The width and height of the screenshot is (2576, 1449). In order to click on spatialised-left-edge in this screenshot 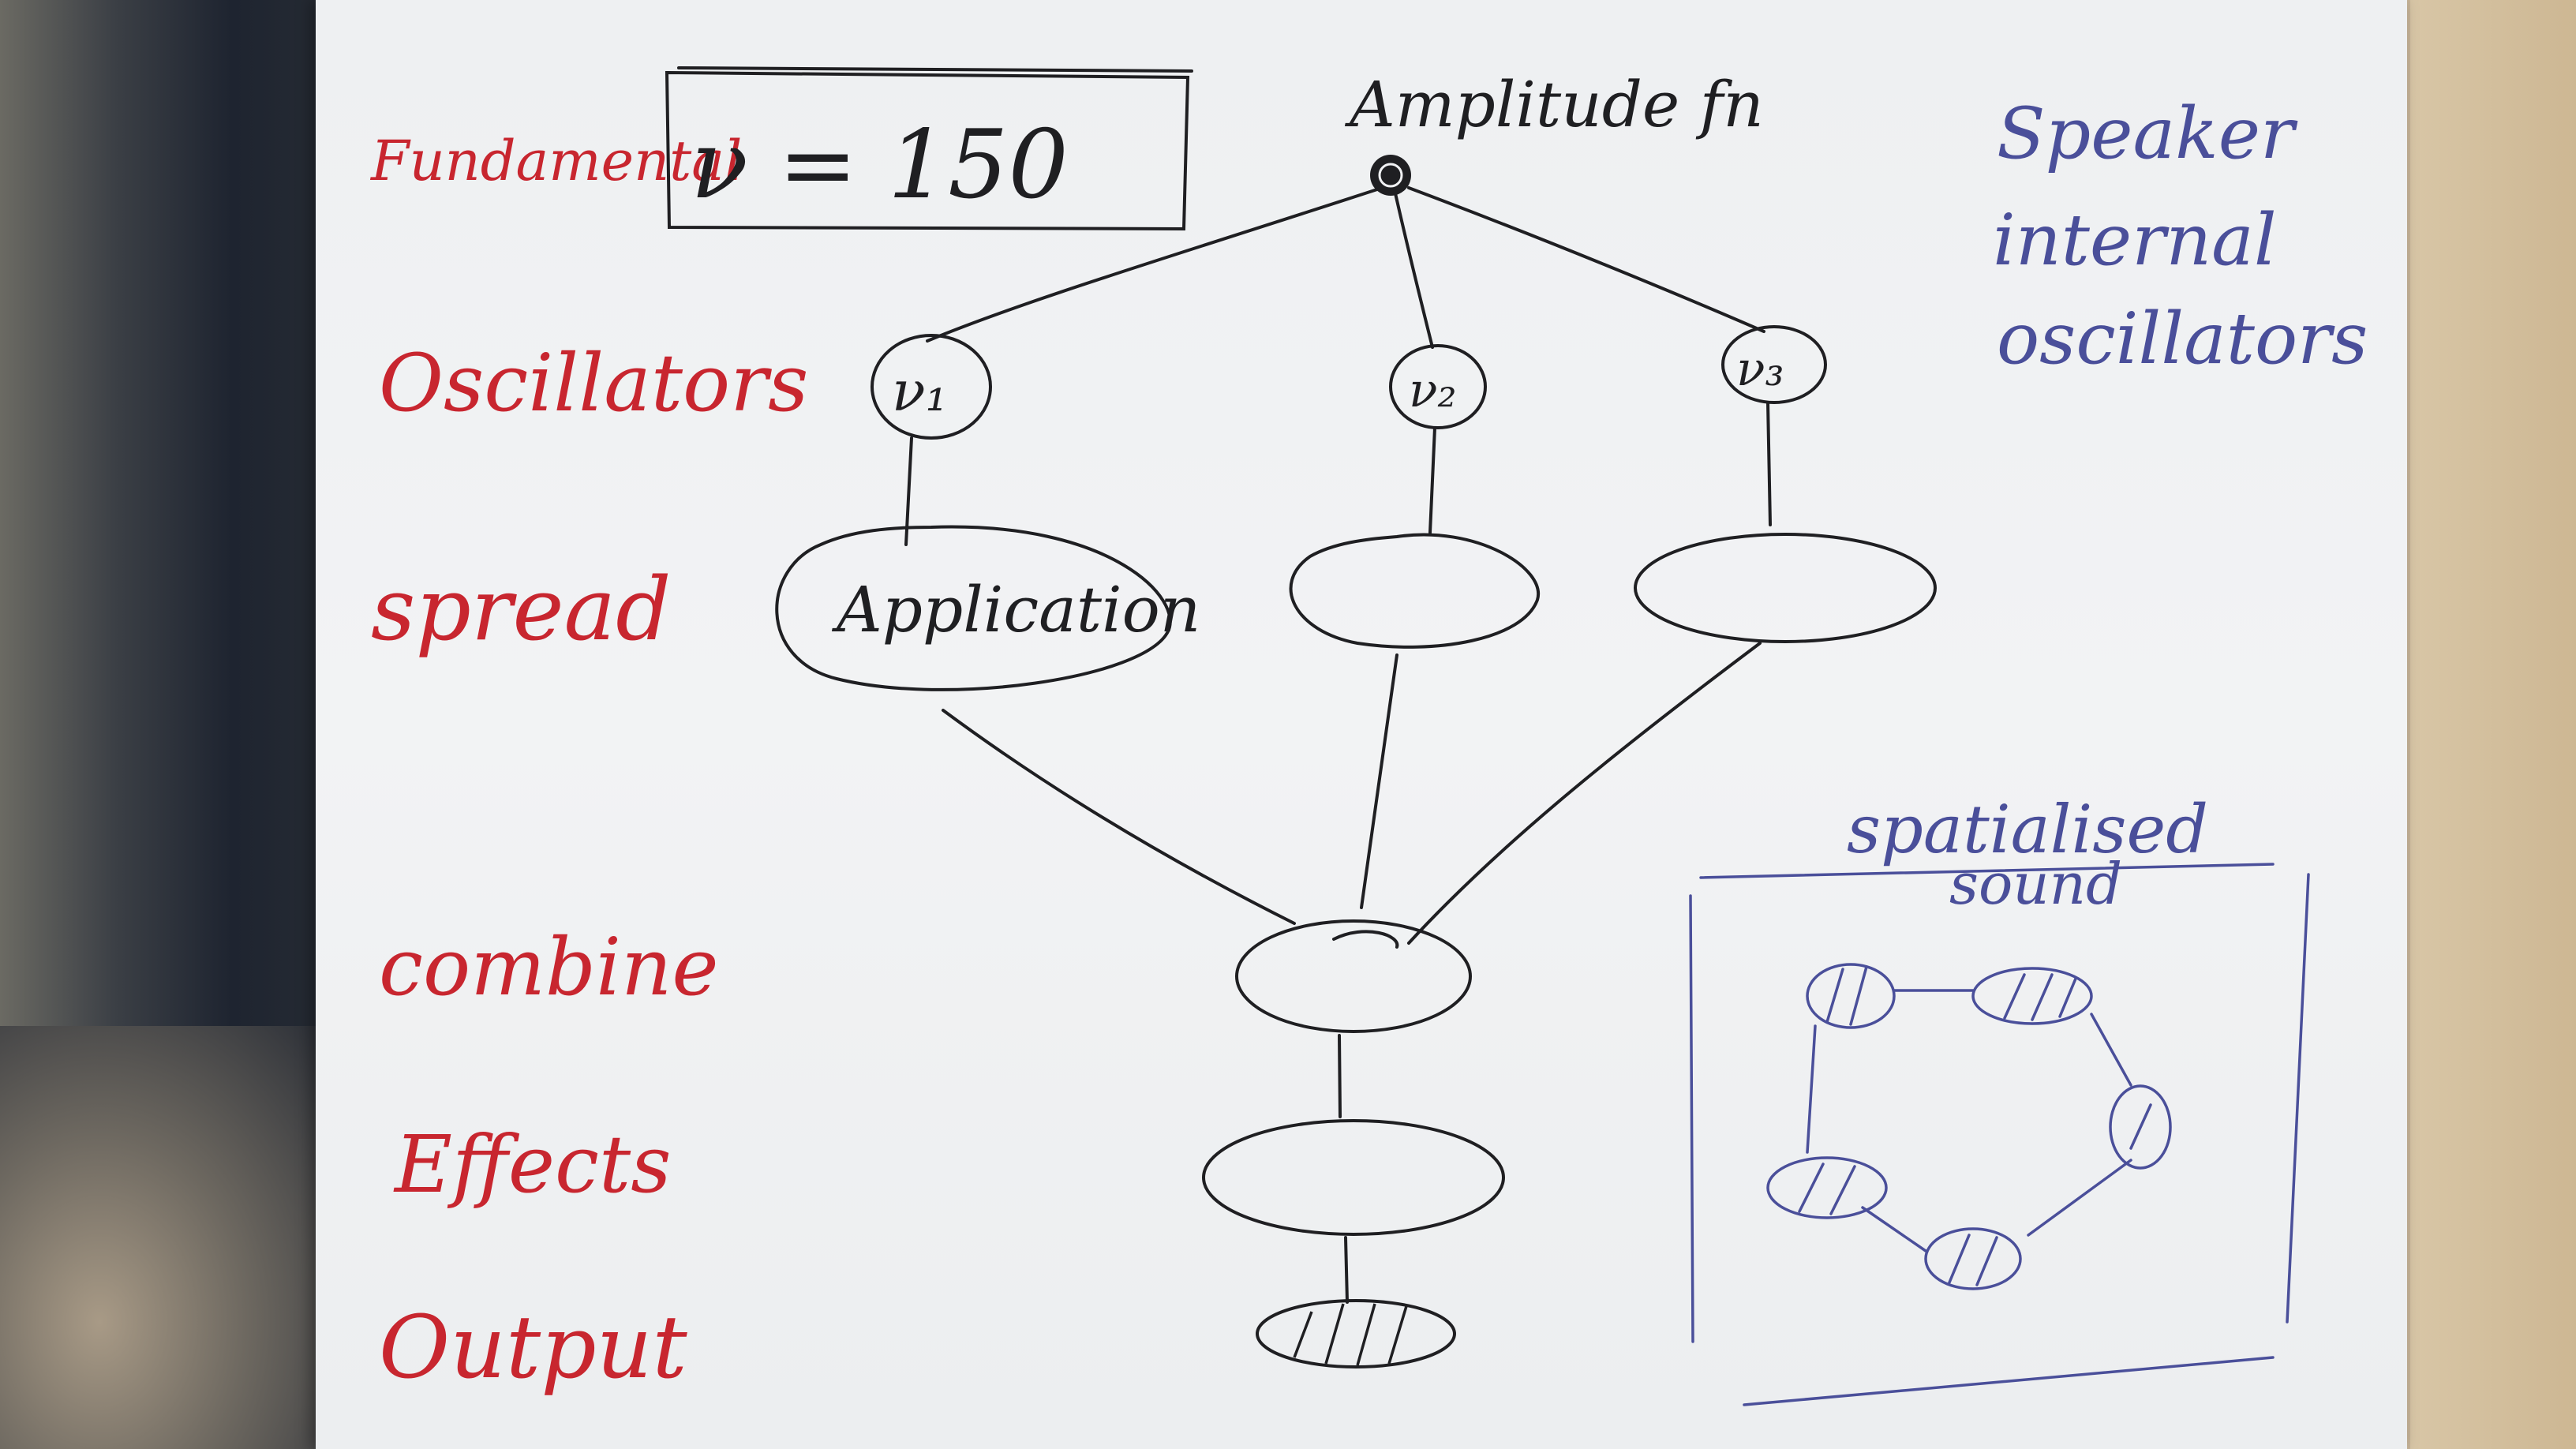, I will do `click(1691, 1118)`.